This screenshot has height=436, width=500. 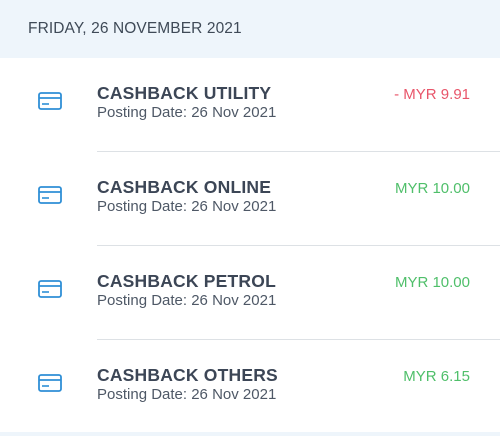 What do you see at coordinates (436, 376) in the screenshot?
I see `transaction-amount: MYR 6.15` at bounding box center [436, 376].